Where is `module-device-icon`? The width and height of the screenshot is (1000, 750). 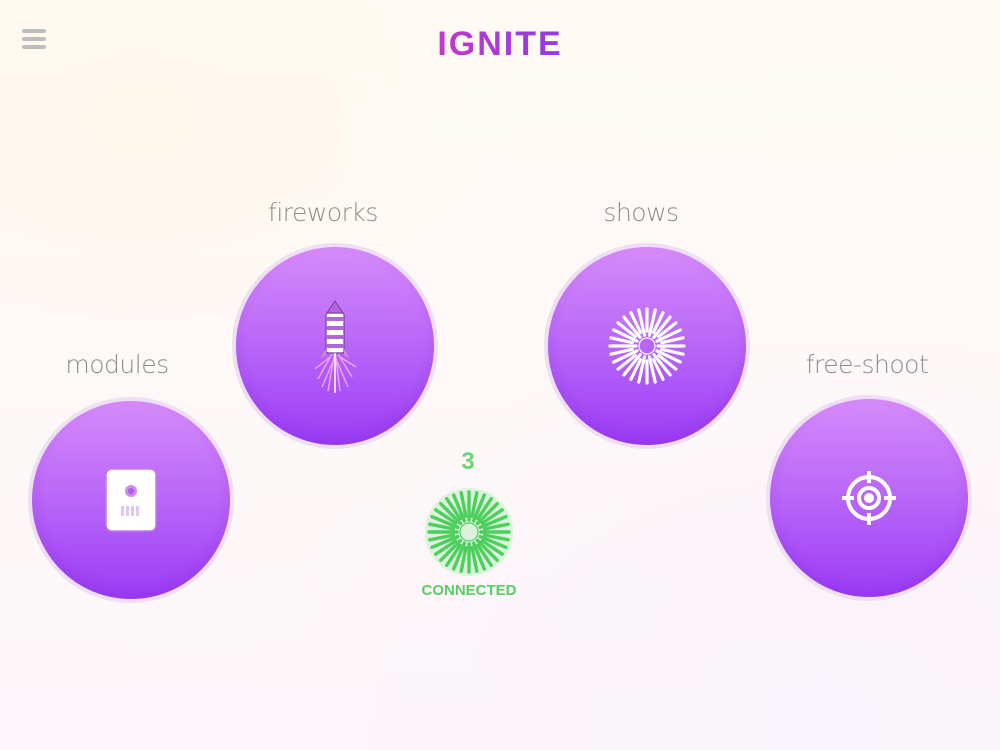
module-device-icon is located at coordinates (131, 500).